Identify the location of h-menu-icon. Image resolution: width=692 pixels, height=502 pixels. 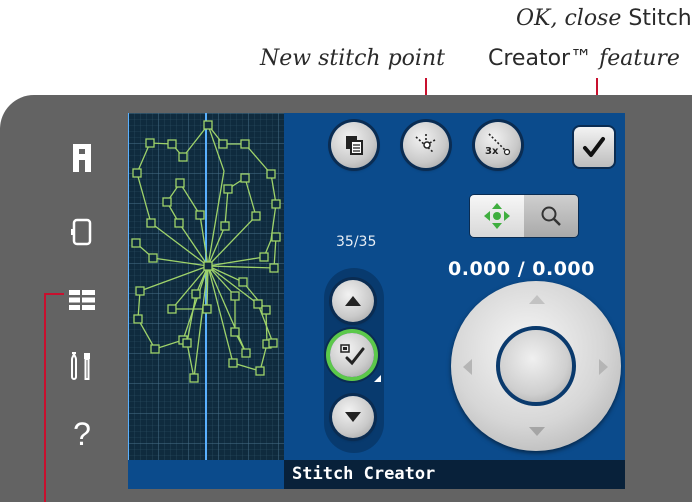
(82, 158).